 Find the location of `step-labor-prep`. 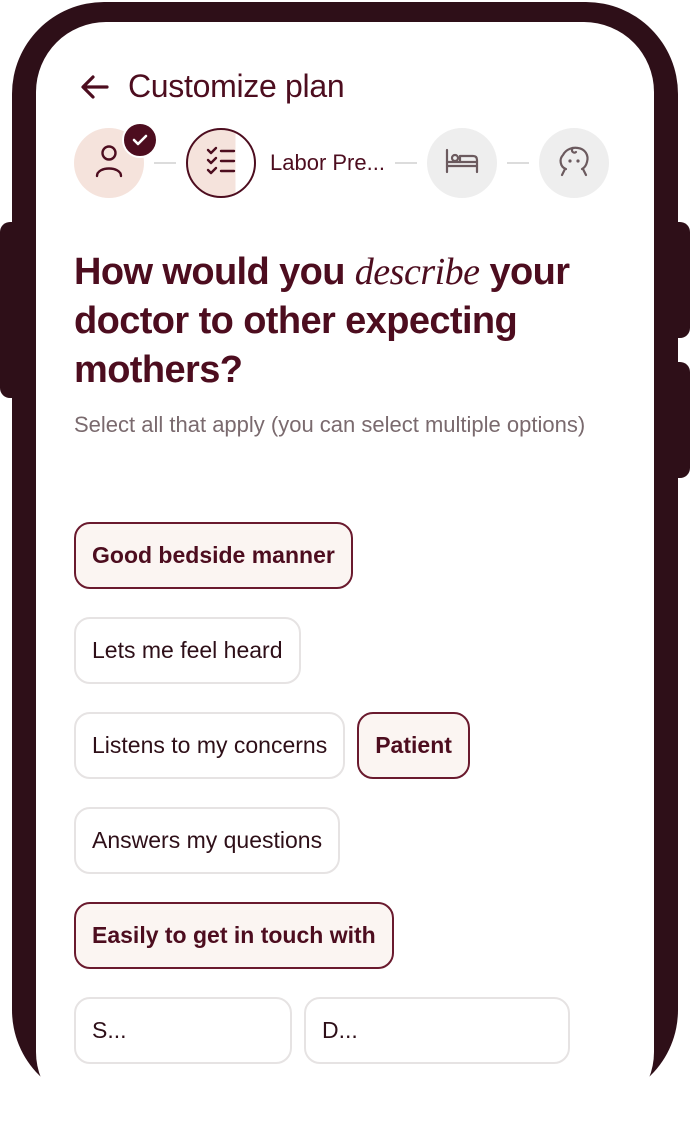

step-labor-prep is located at coordinates (221, 163).